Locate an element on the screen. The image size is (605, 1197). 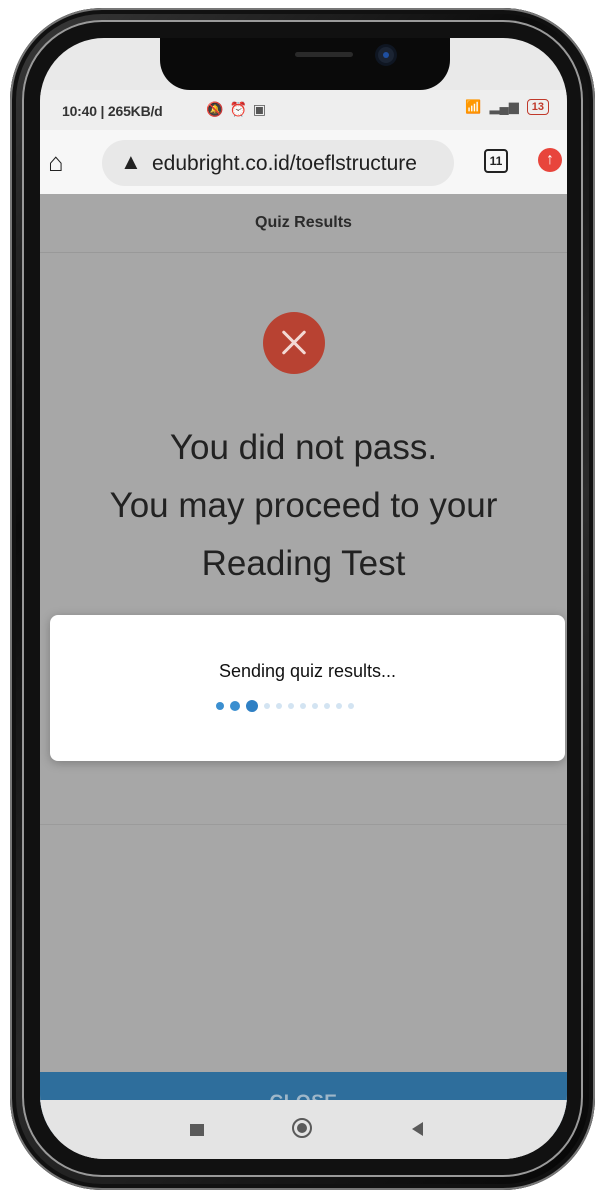
divider is located at coordinates (303, 824).